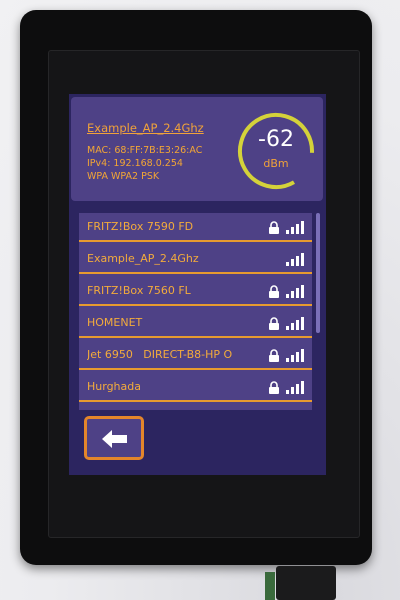  I want to click on rssi-value: -62, so click(276, 139).